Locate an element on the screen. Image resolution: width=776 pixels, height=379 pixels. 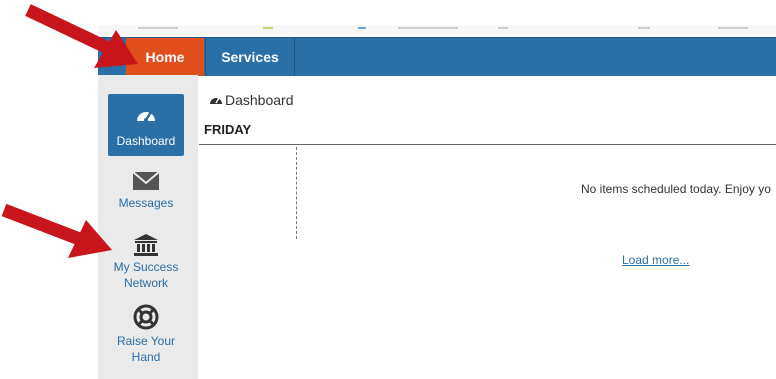
sidebar-item-my-success-network: My Success Network is located at coordinates (146, 262).